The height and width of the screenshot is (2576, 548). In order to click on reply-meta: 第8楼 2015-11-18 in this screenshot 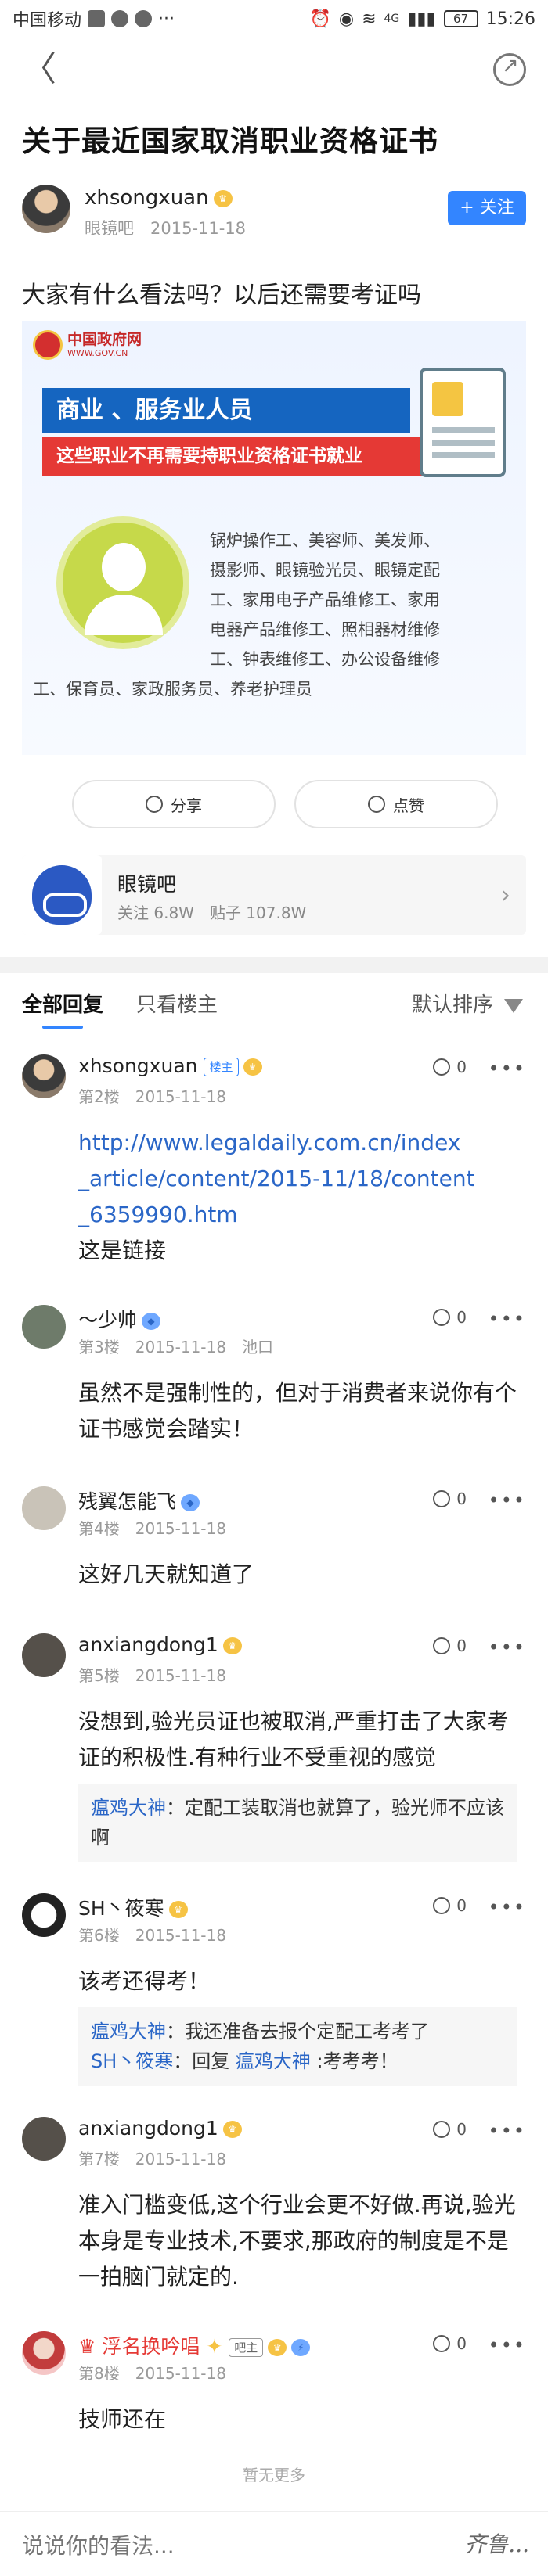, I will do `click(152, 2373)`.